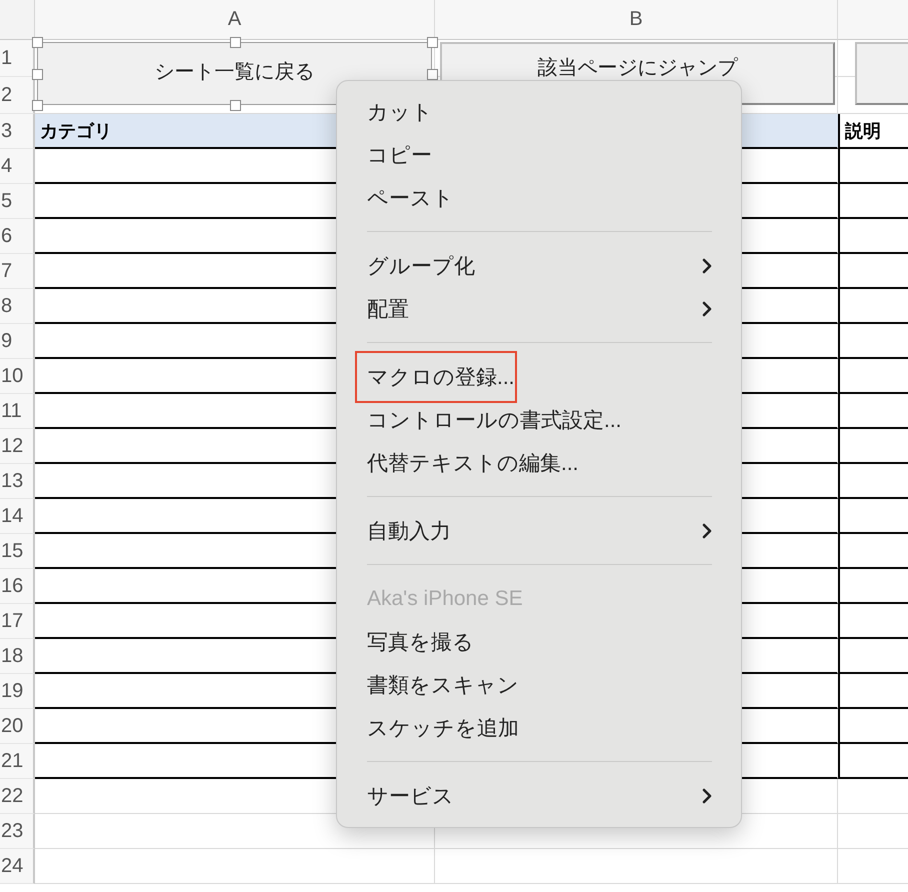 The height and width of the screenshot is (892, 908). What do you see at coordinates (420, 642) in the screenshot?
I see `menu-item: 写真を撮る` at bounding box center [420, 642].